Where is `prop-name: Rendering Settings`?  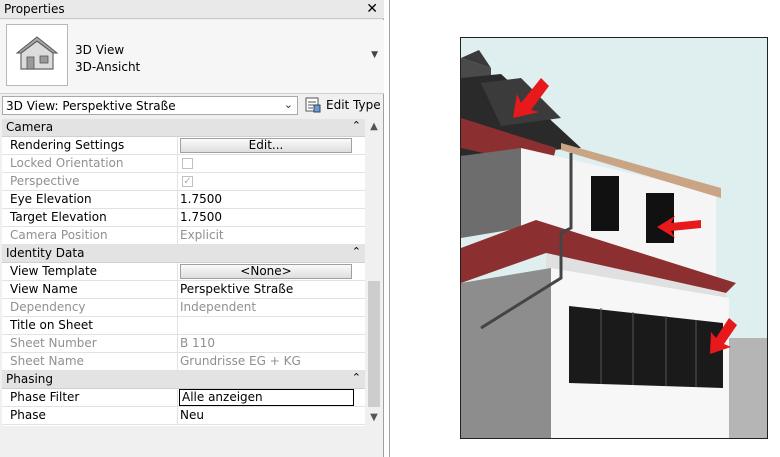
prop-name: Rendering Settings is located at coordinates (90, 145).